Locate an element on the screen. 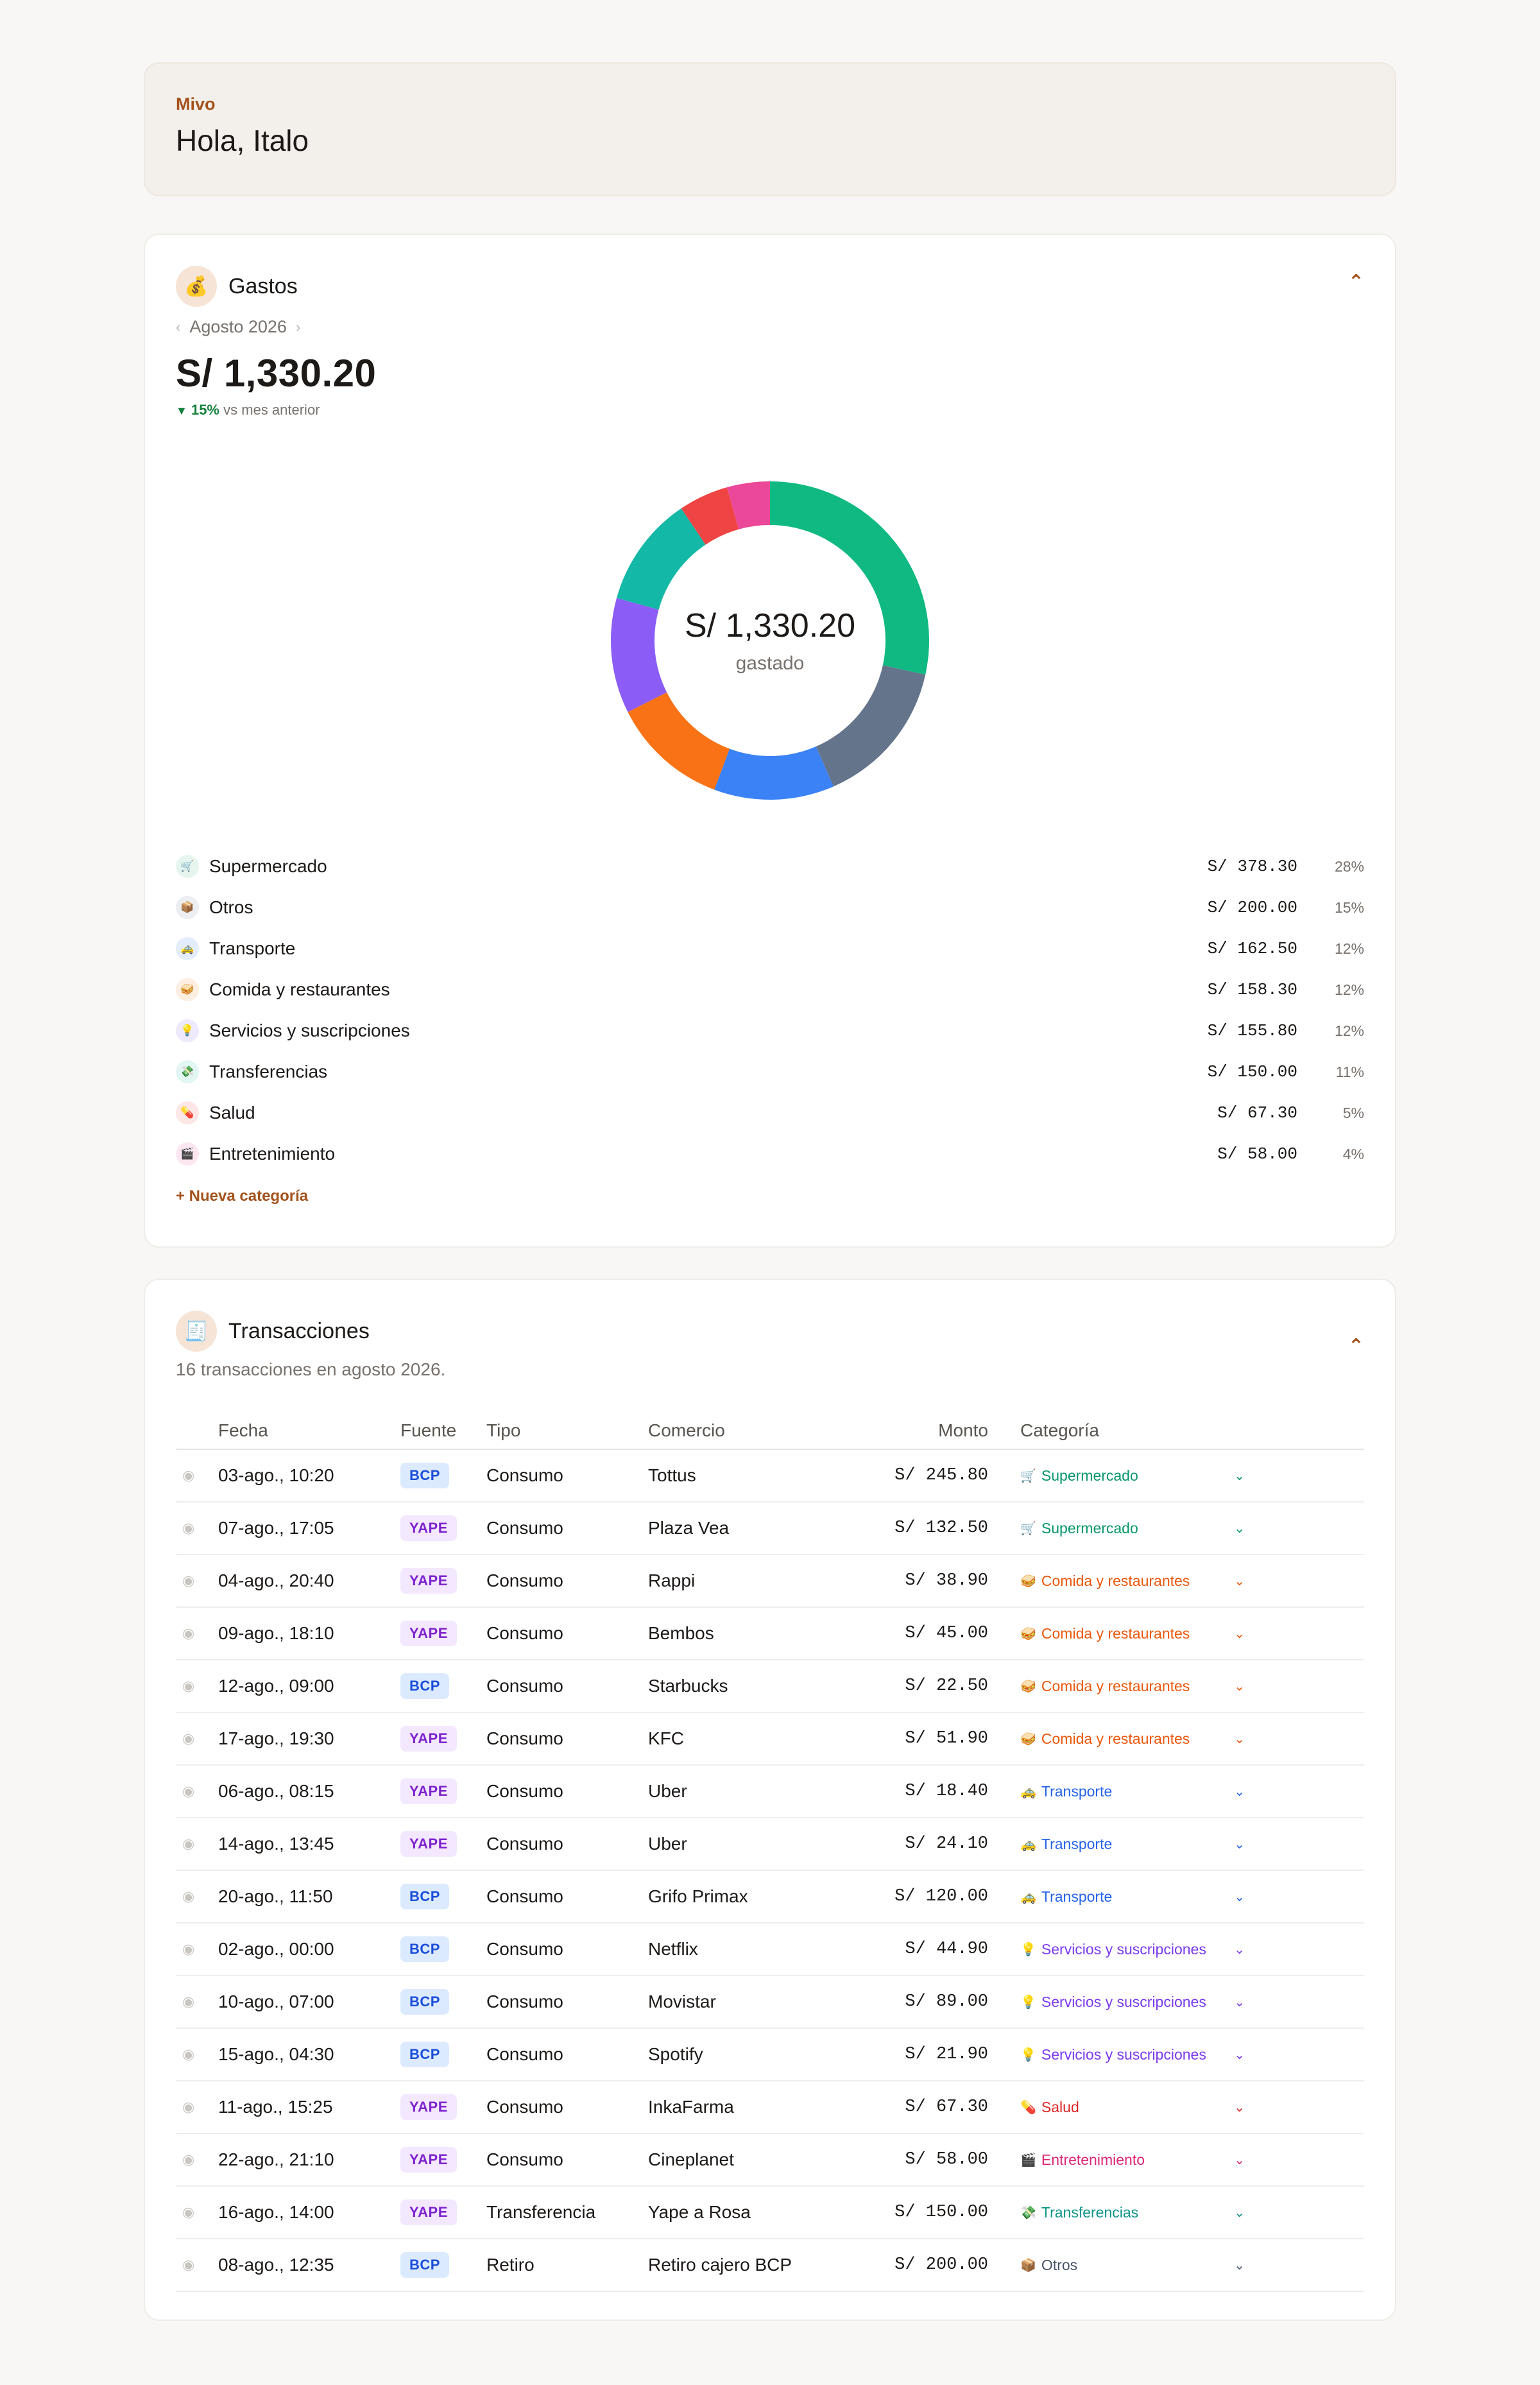 This screenshot has width=1540, height=2385. period-label: Agosto 2026 is located at coordinates (238, 326).